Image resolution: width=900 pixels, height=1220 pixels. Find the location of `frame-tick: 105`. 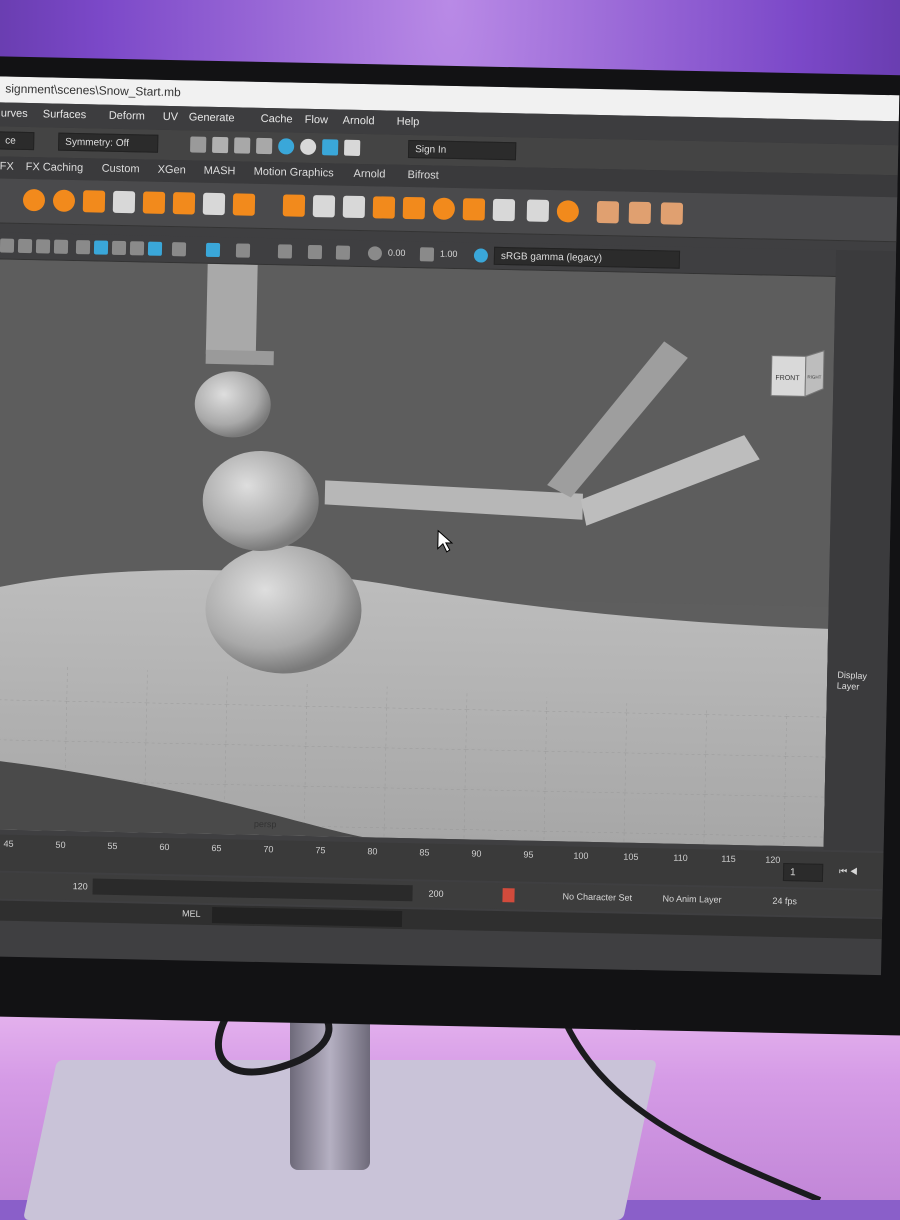

frame-tick: 105 is located at coordinates (631, 856).